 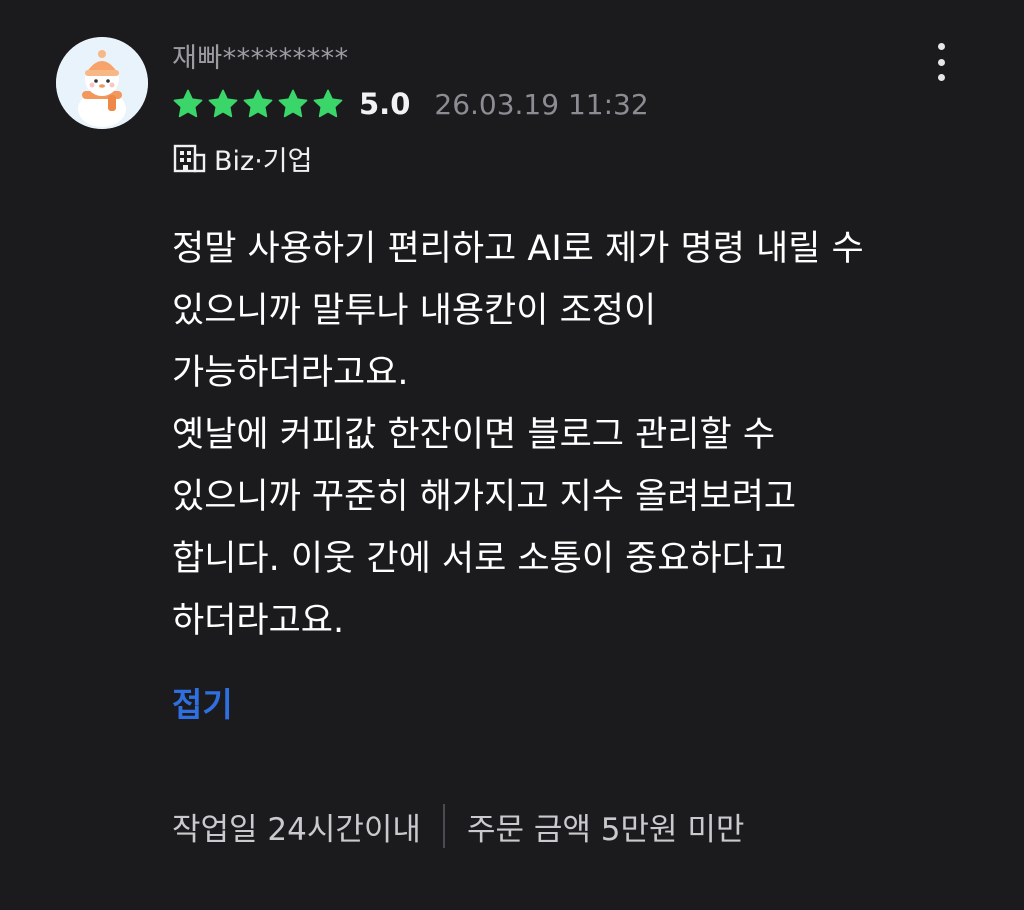 I want to click on review-line: 하더라고요., so click(x=258, y=621).